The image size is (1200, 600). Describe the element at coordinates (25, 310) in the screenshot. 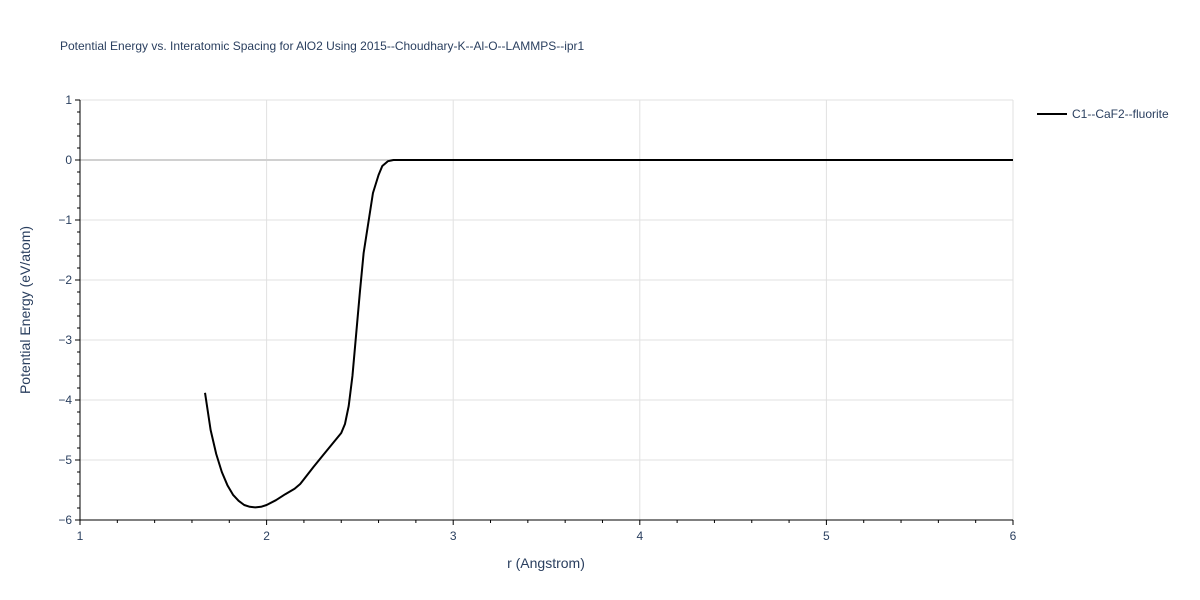

I see `y-axis-label: Potential Energy (eV/atom)` at that location.